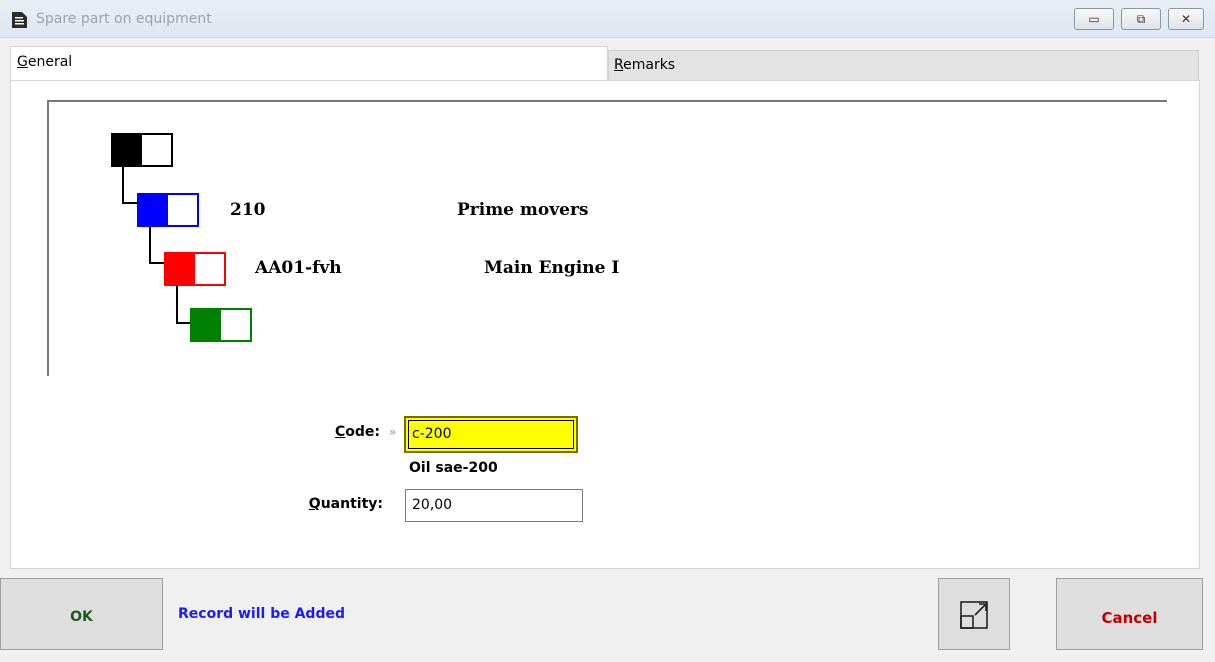  Describe the element at coordinates (261, 614) in the screenshot. I see `record-status-text: Record will be Added` at that location.